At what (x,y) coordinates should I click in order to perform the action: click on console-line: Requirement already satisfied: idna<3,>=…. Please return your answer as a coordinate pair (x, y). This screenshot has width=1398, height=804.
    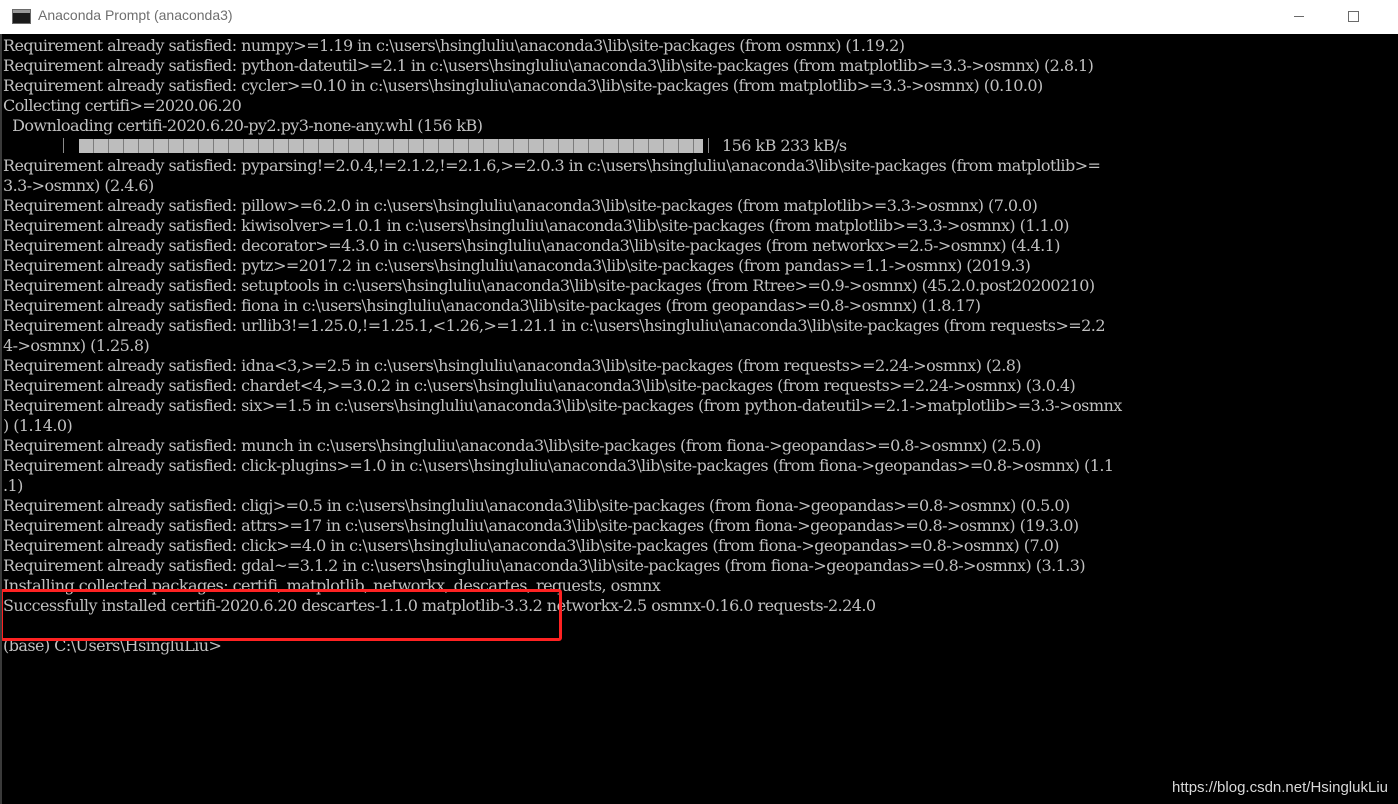
    Looking at the image, I should click on (512, 365).